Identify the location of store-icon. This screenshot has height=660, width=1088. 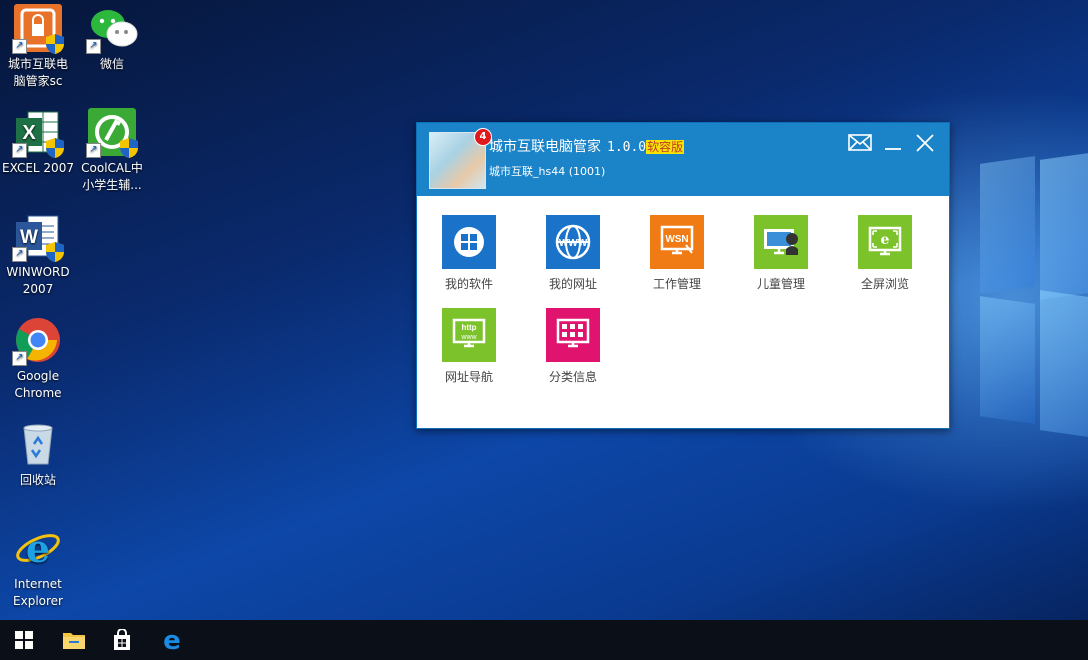
(122, 639).